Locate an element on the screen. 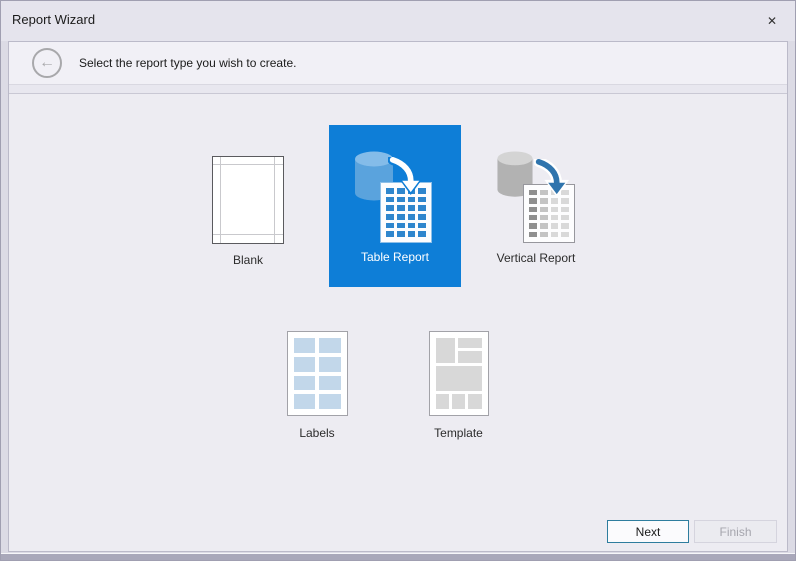  next-button: Next is located at coordinates (648, 531).